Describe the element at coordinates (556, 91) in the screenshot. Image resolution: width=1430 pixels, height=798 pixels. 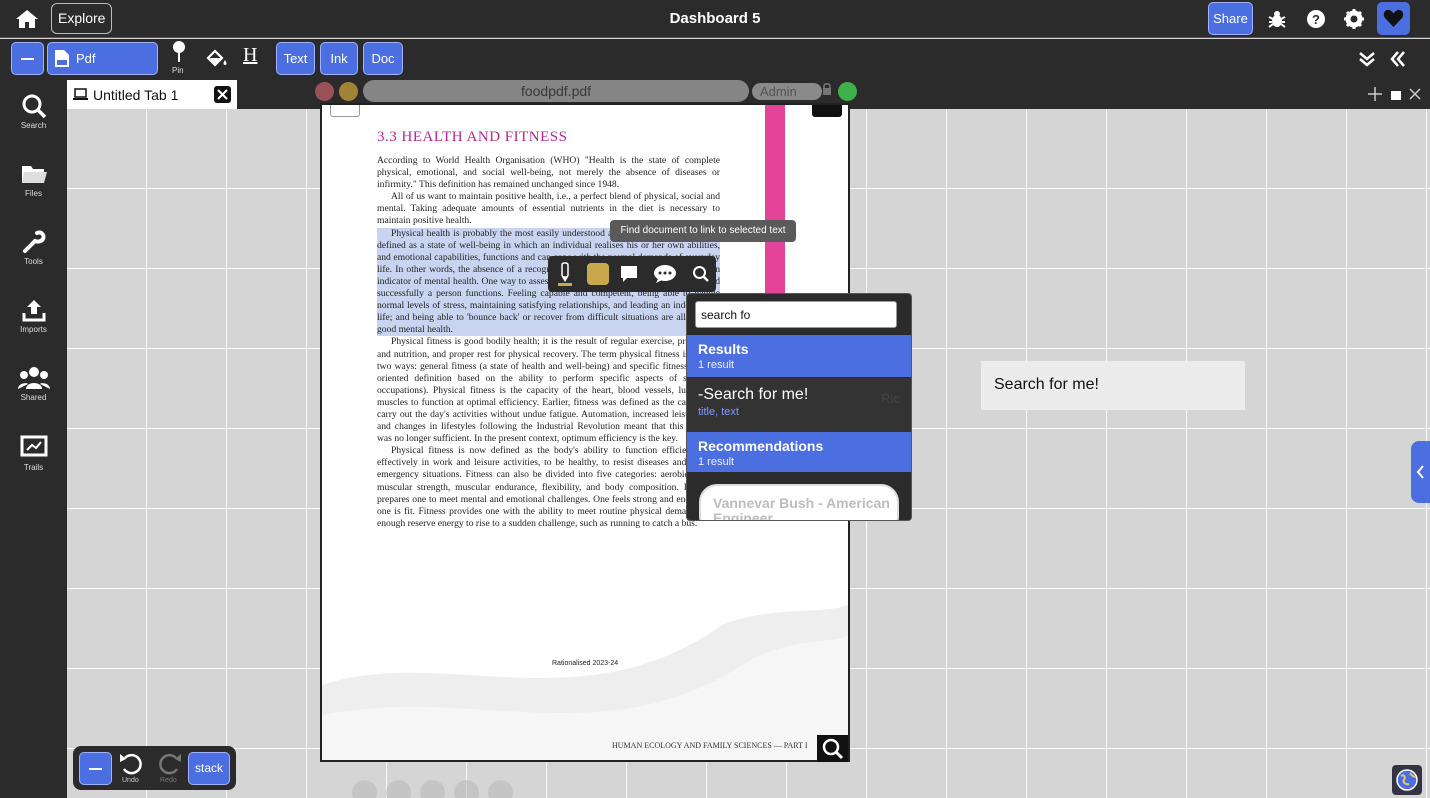
I see `document-title: foodpdf.pdf` at that location.